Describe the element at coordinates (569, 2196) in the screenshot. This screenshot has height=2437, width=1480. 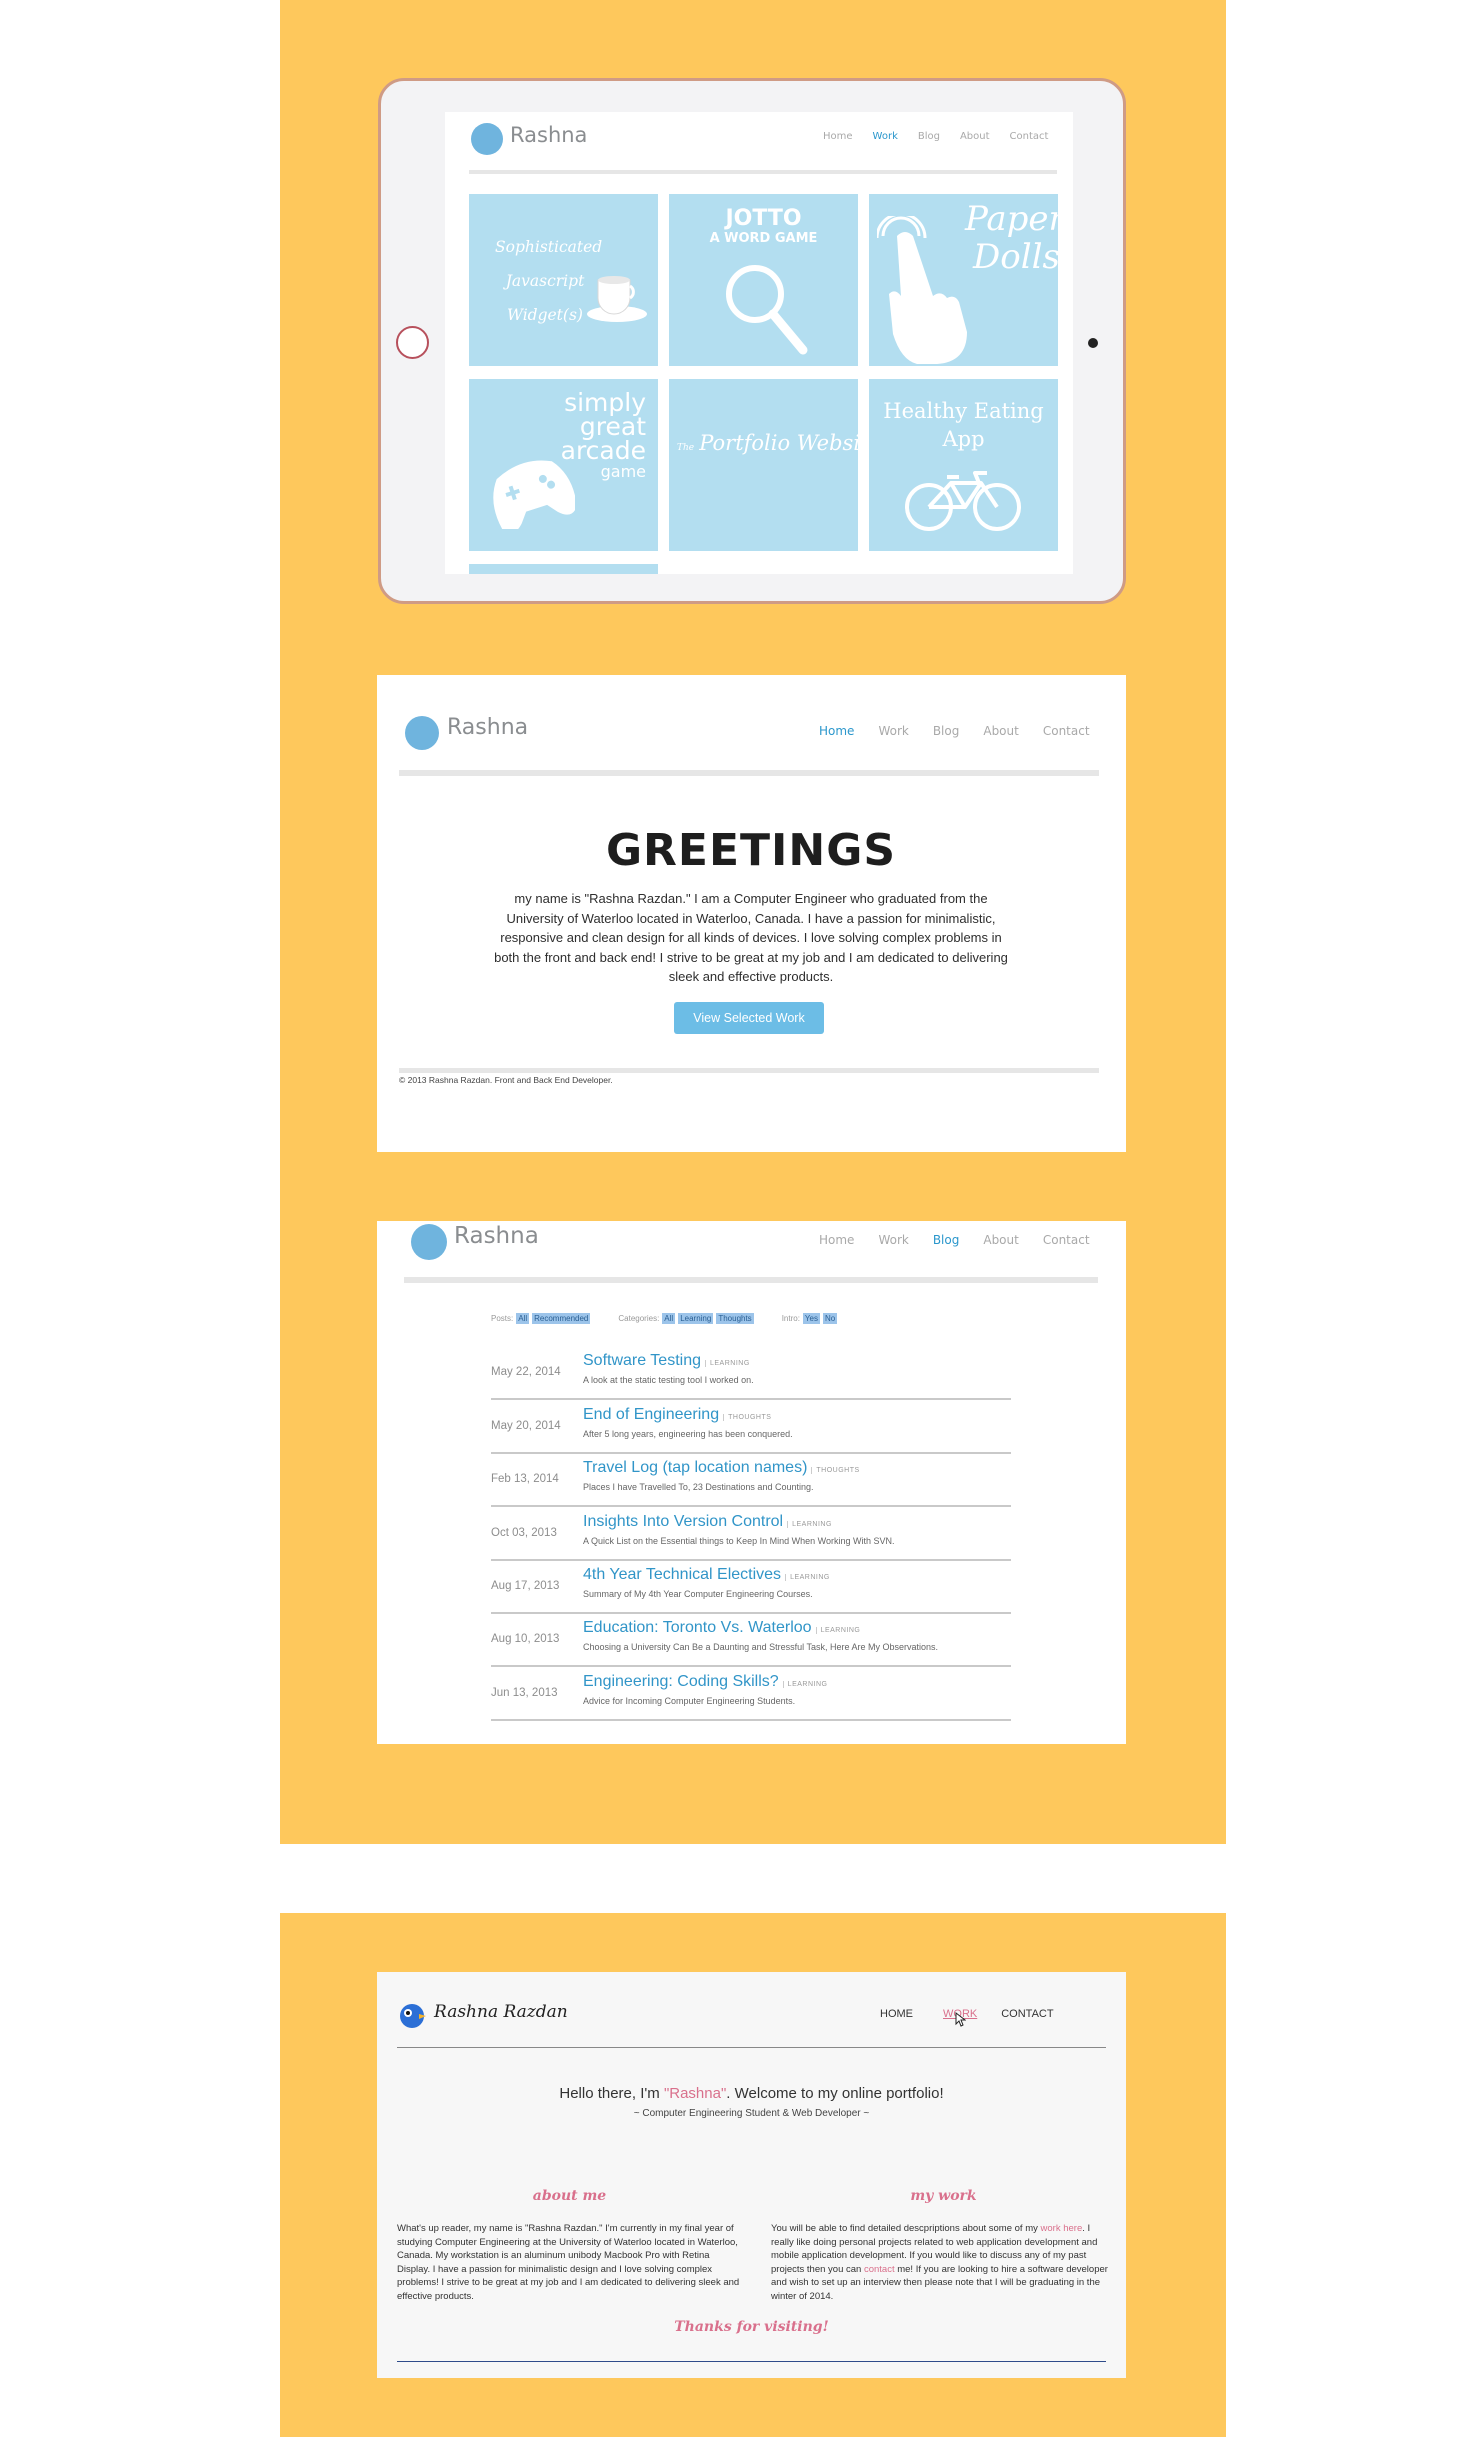
I see `about-heading: about me` at that location.